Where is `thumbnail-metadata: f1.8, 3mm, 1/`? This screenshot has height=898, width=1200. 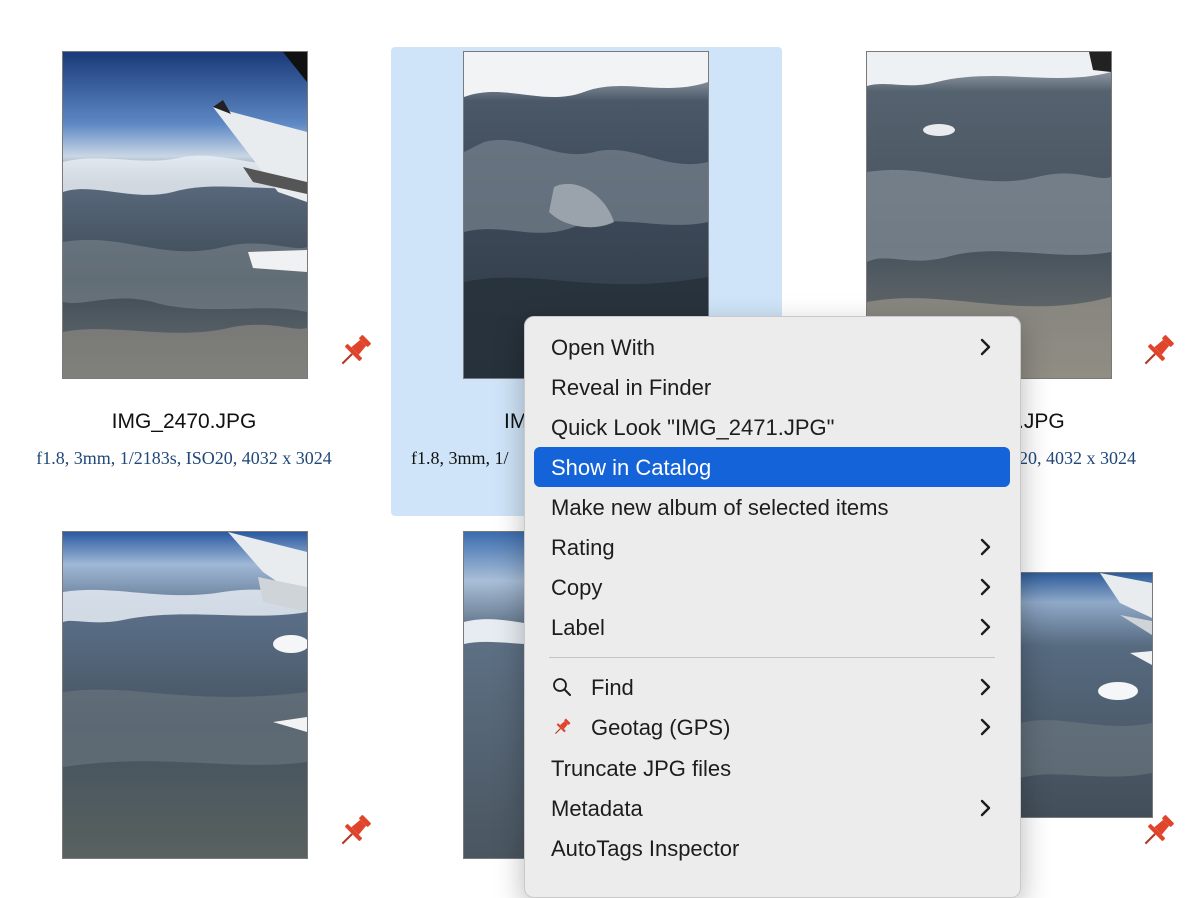
thumbnail-metadata: f1.8, 3mm, 1/ is located at coordinates (460, 458).